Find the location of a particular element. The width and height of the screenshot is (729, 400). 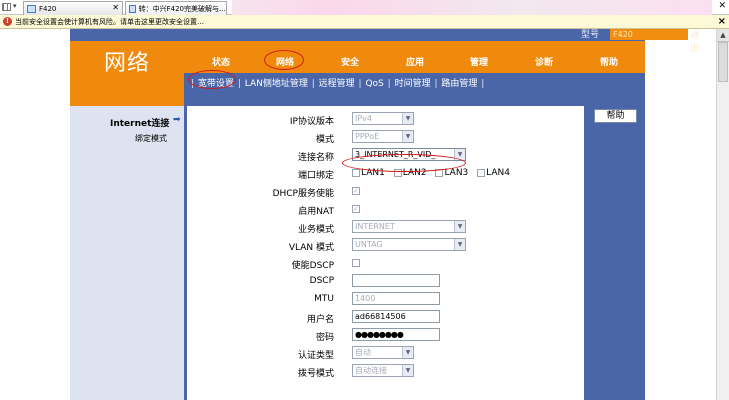

enable-dscp-checkbox is located at coordinates (356, 262).